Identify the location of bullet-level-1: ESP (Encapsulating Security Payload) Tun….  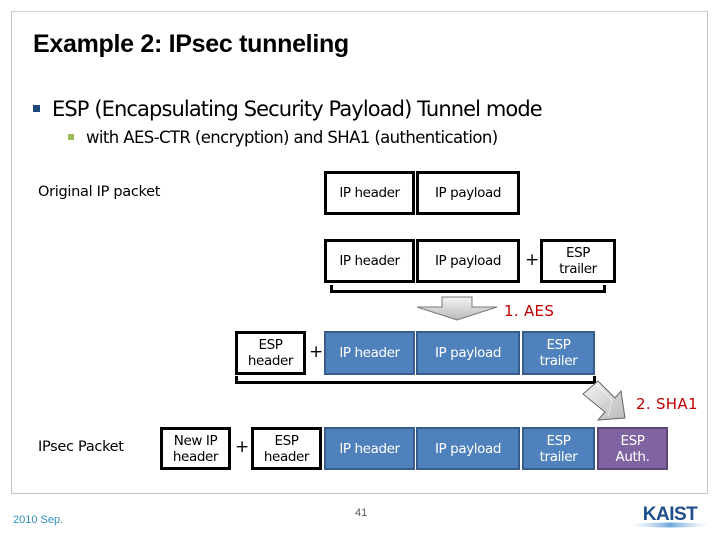
(288, 109).